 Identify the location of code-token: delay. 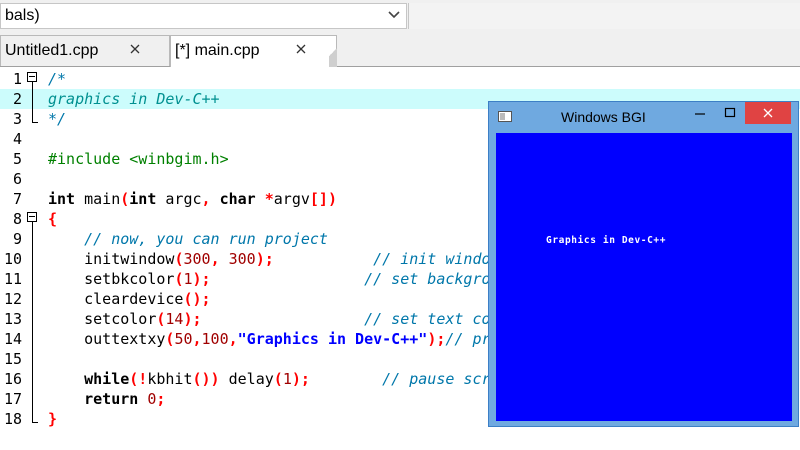
(246, 379).